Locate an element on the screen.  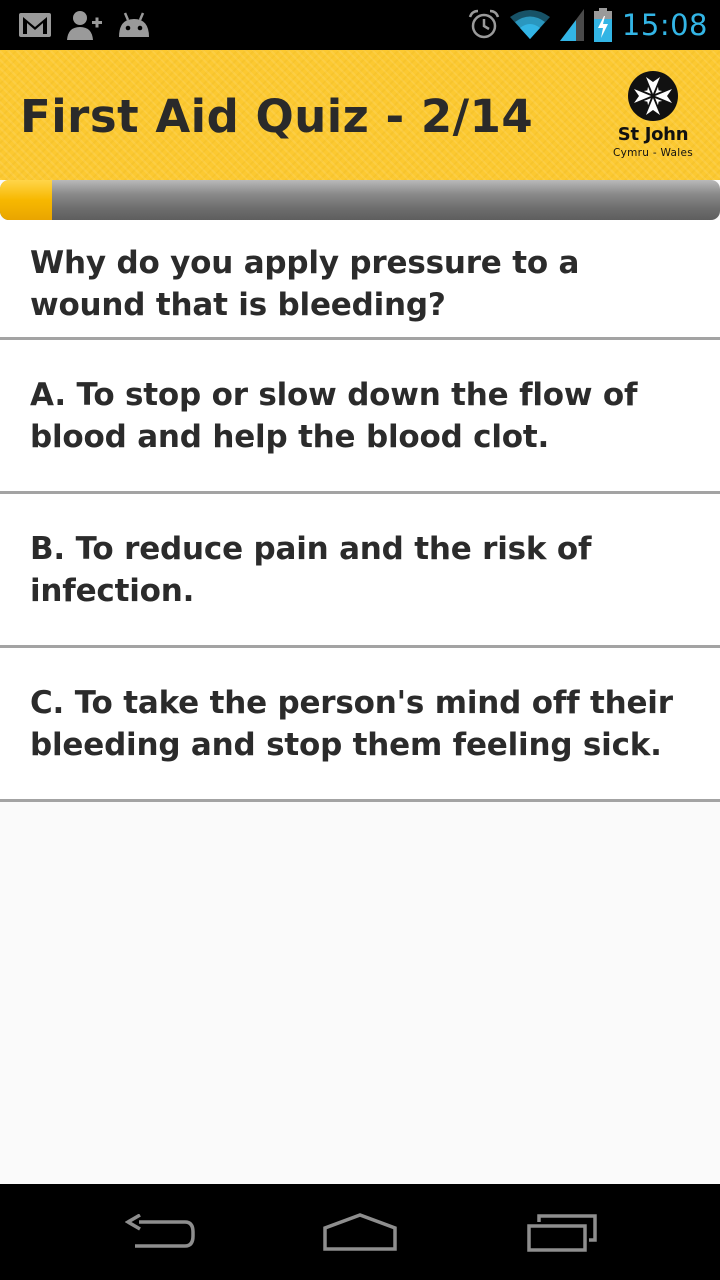
back-button is located at coordinates (160, 1232).